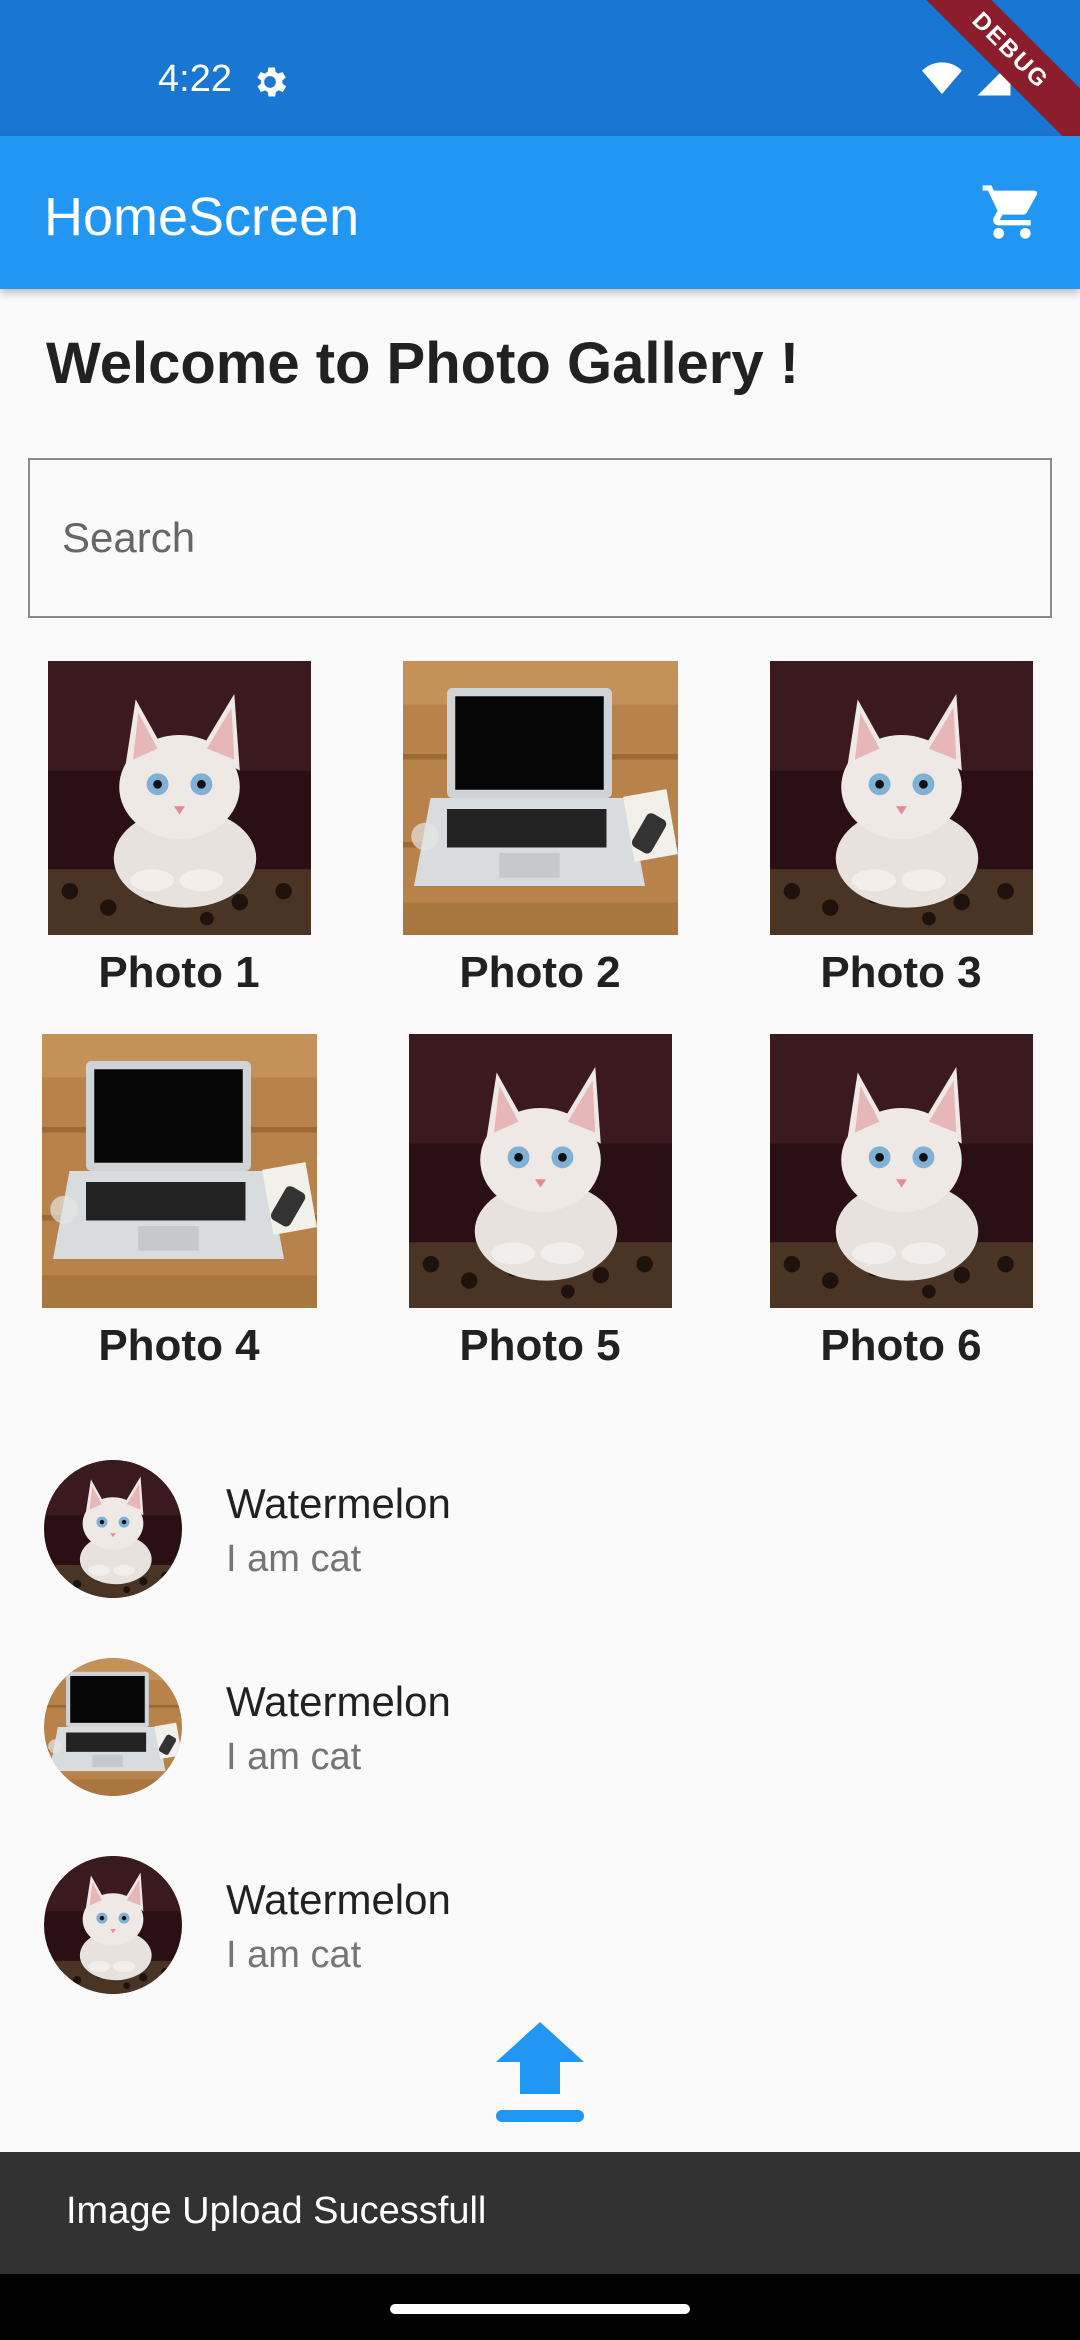 The width and height of the screenshot is (1080, 2340). Describe the element at coordinates (179, 972) in the screenshot. I see `photo-label: Photo 1` at that location.